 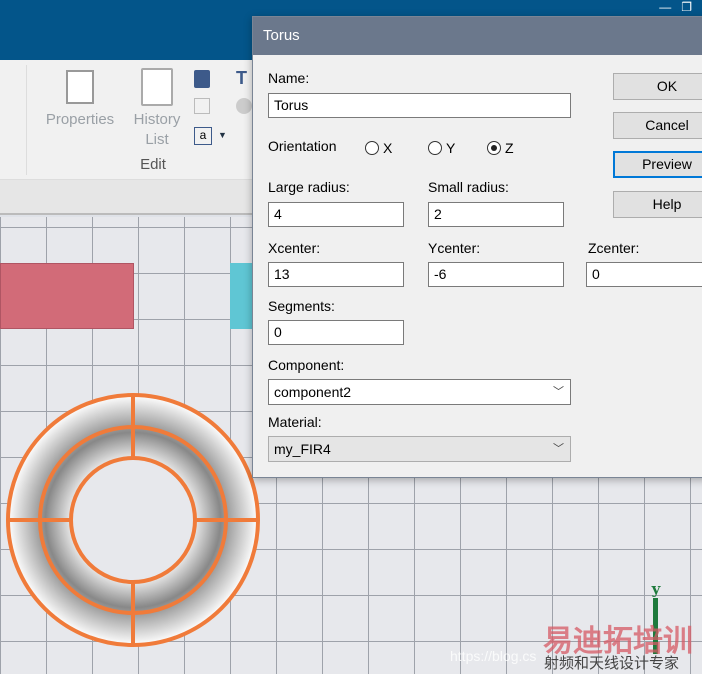 I want to click on restore-icon: ❐, so click(x=686, y=7).